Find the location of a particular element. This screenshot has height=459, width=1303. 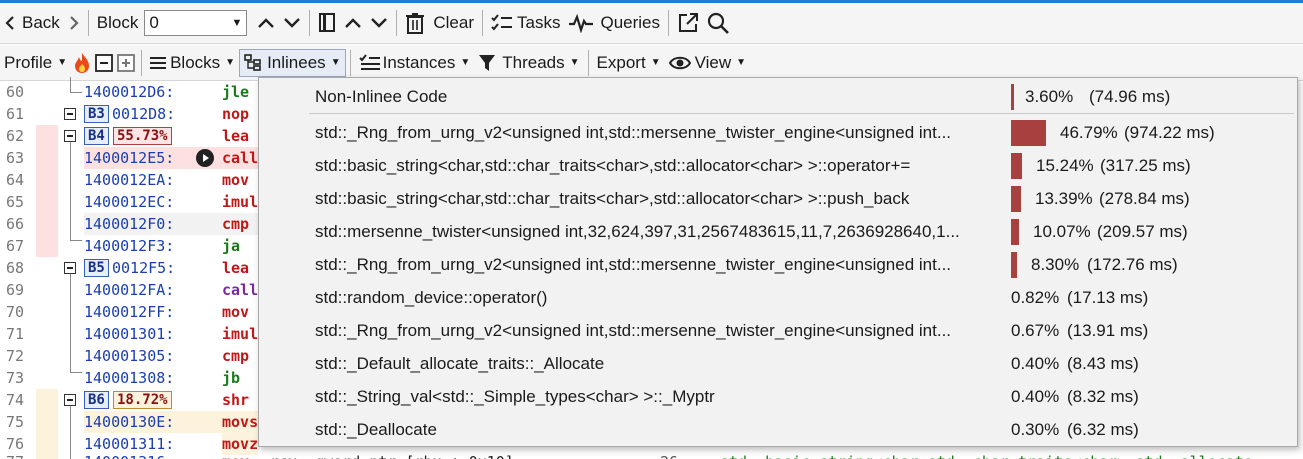

open-external-button is located at coordinates (688, 23).